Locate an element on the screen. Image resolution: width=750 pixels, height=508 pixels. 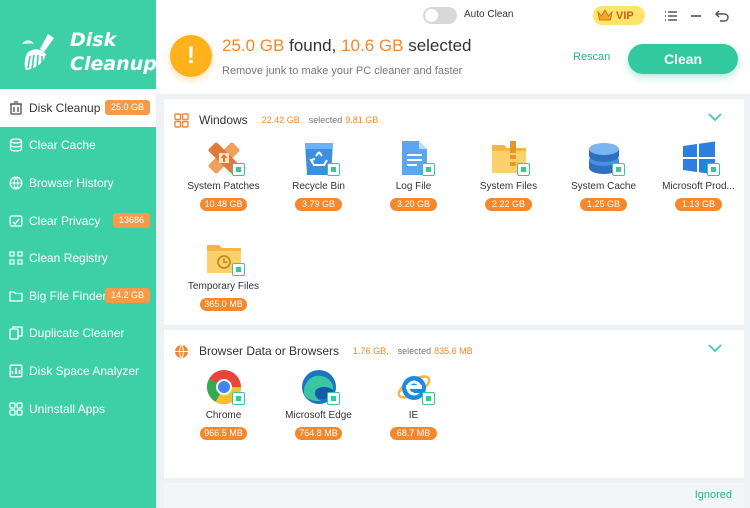
category-size: 1.76 GB, is located at coordinates (371, 351).